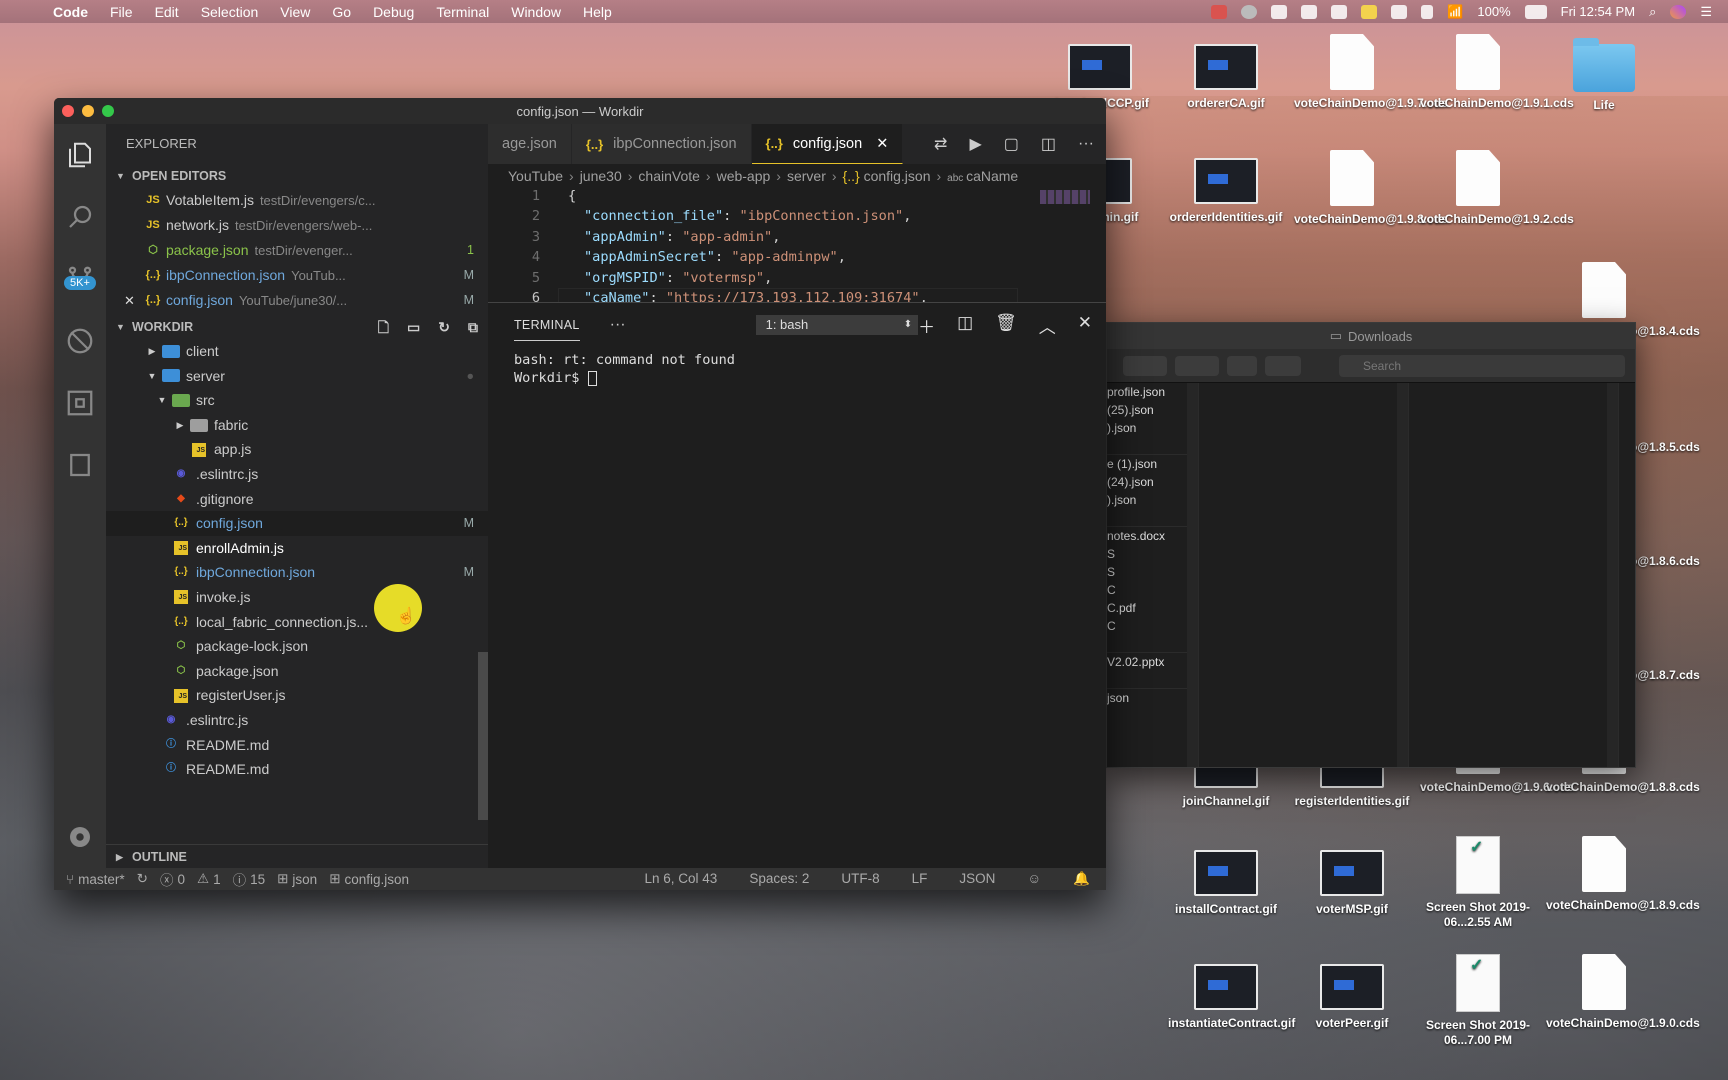 This screenshot has width=1728, height=1080. Describe the element at coordinates (977, 879) in the screenshot. I see `language-mode: JSON` at that location.